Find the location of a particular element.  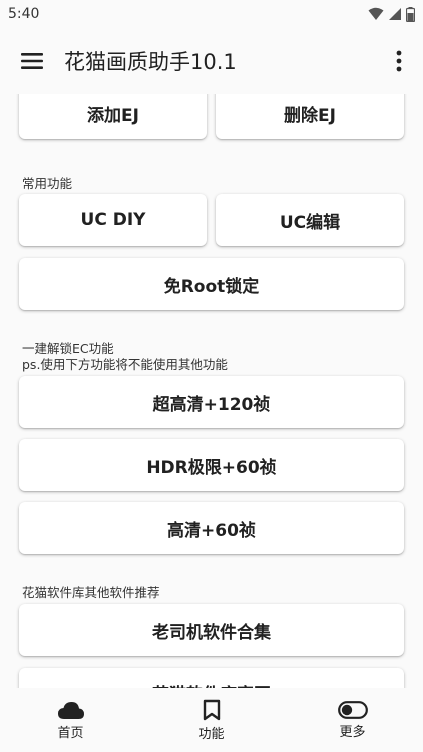

no-root-lock-button: 免Root锁定 is located at coordinates (211, 284).